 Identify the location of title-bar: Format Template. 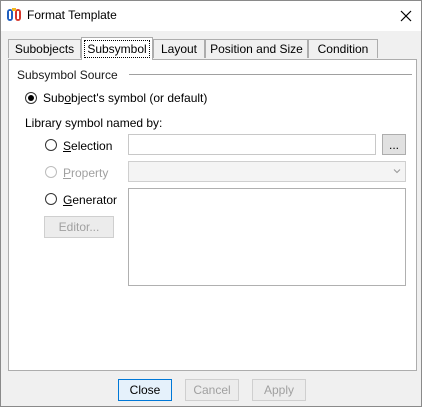
(211, 16).